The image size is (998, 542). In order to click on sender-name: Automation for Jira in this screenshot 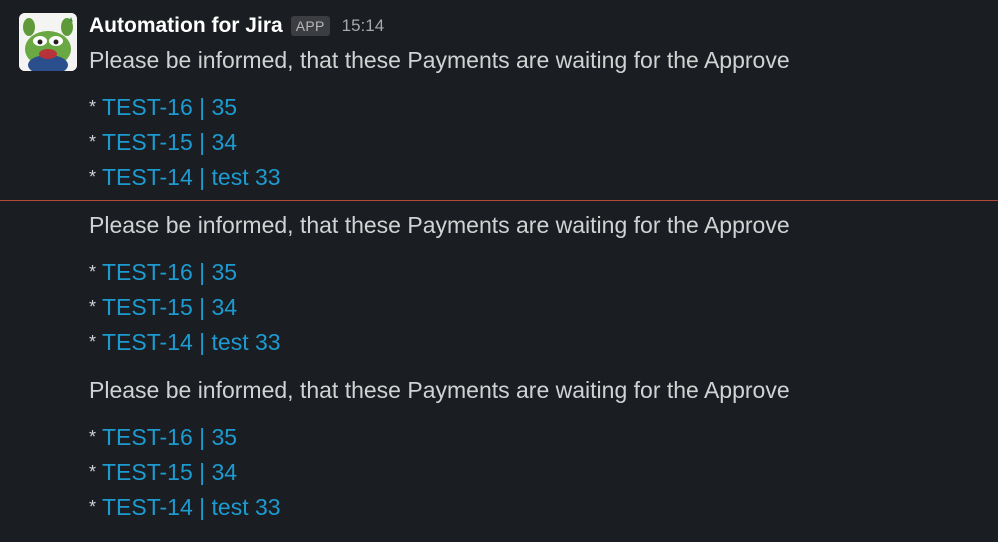, I will do `click(186, 26)`.